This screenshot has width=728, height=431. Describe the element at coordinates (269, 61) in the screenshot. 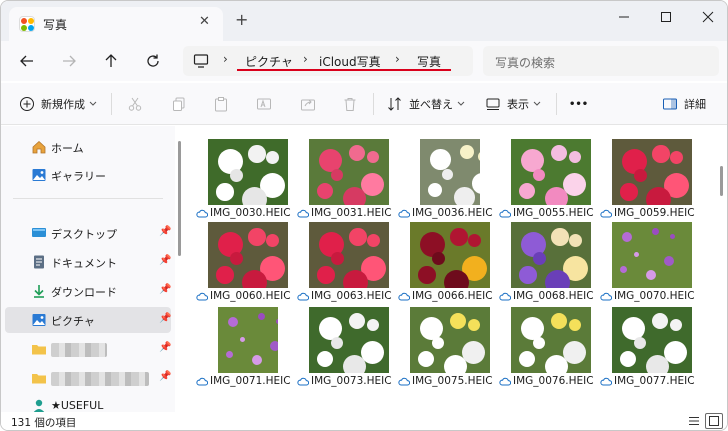

I see `breadcrumb-pictures: ピクチャ` at that location.